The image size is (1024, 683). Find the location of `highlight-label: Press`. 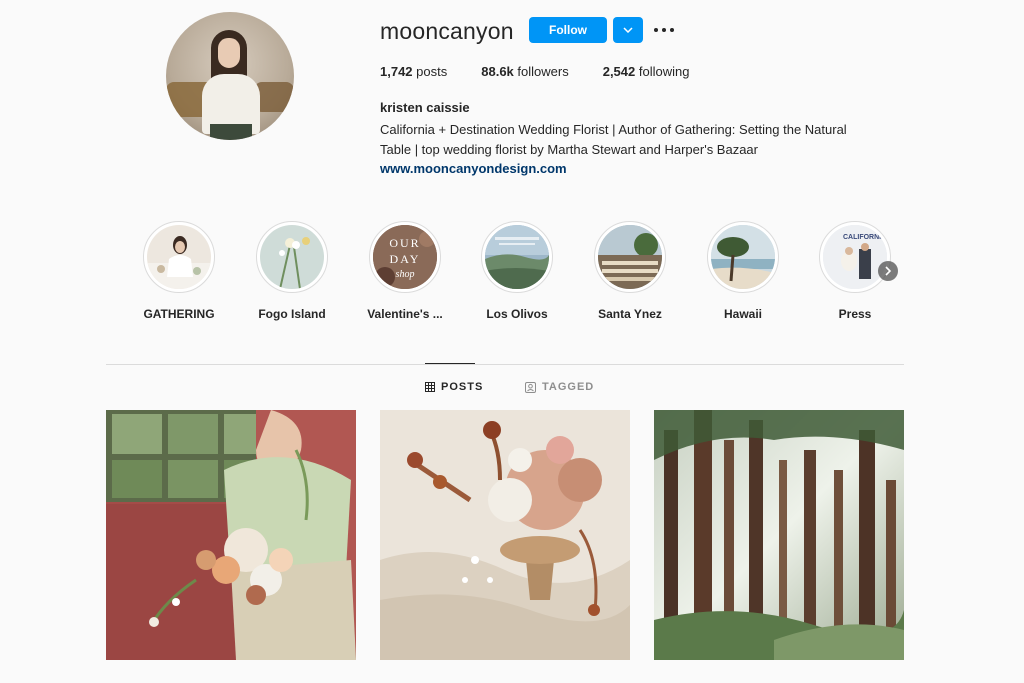

highlight-label: Press is located at coordinates (855, 314).